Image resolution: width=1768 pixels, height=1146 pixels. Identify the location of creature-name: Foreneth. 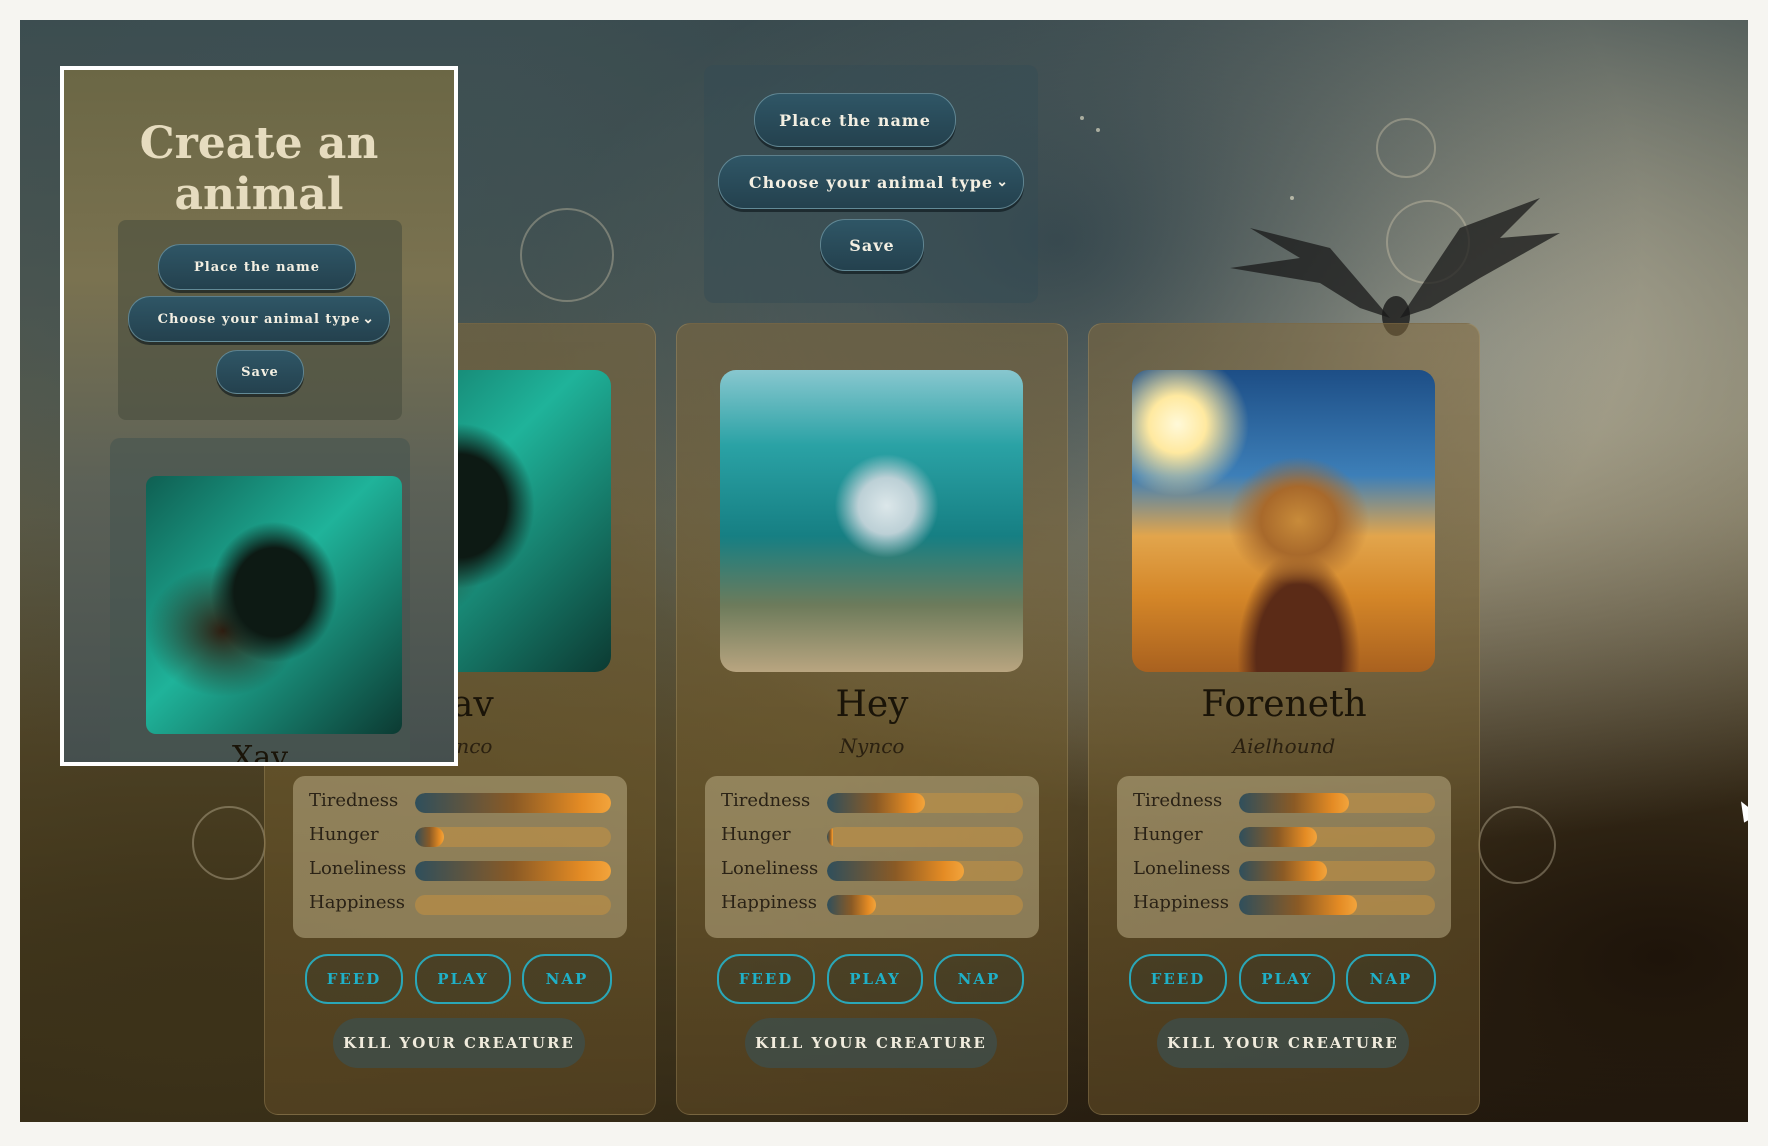
(1284, 704).